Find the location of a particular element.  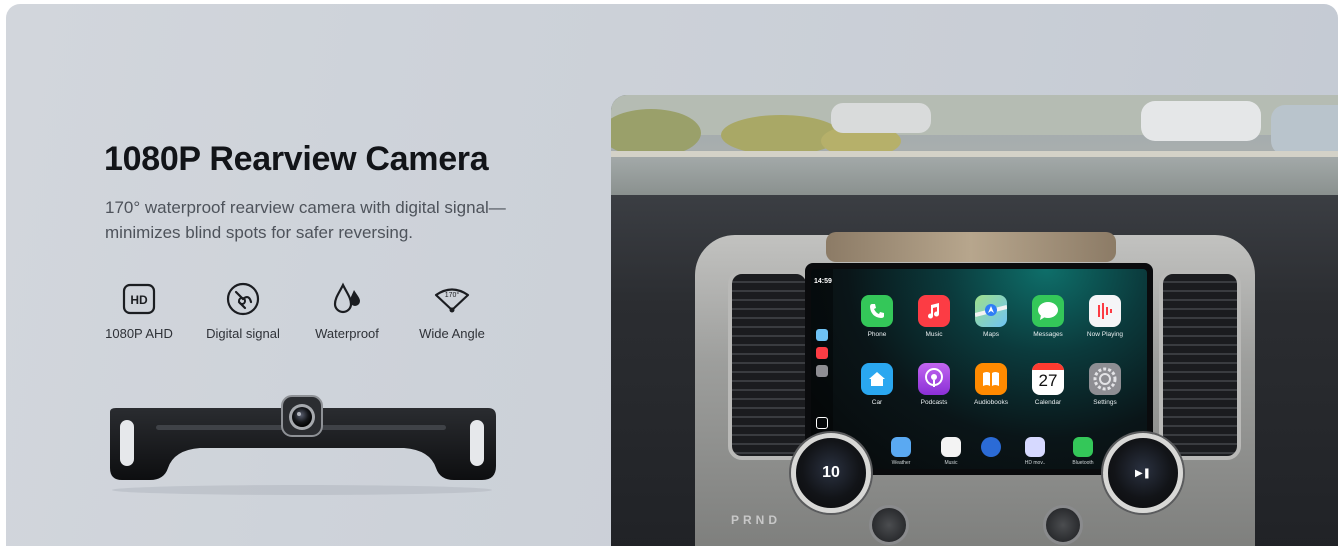

audiobooks-icon is located at coordinates (991, 379).